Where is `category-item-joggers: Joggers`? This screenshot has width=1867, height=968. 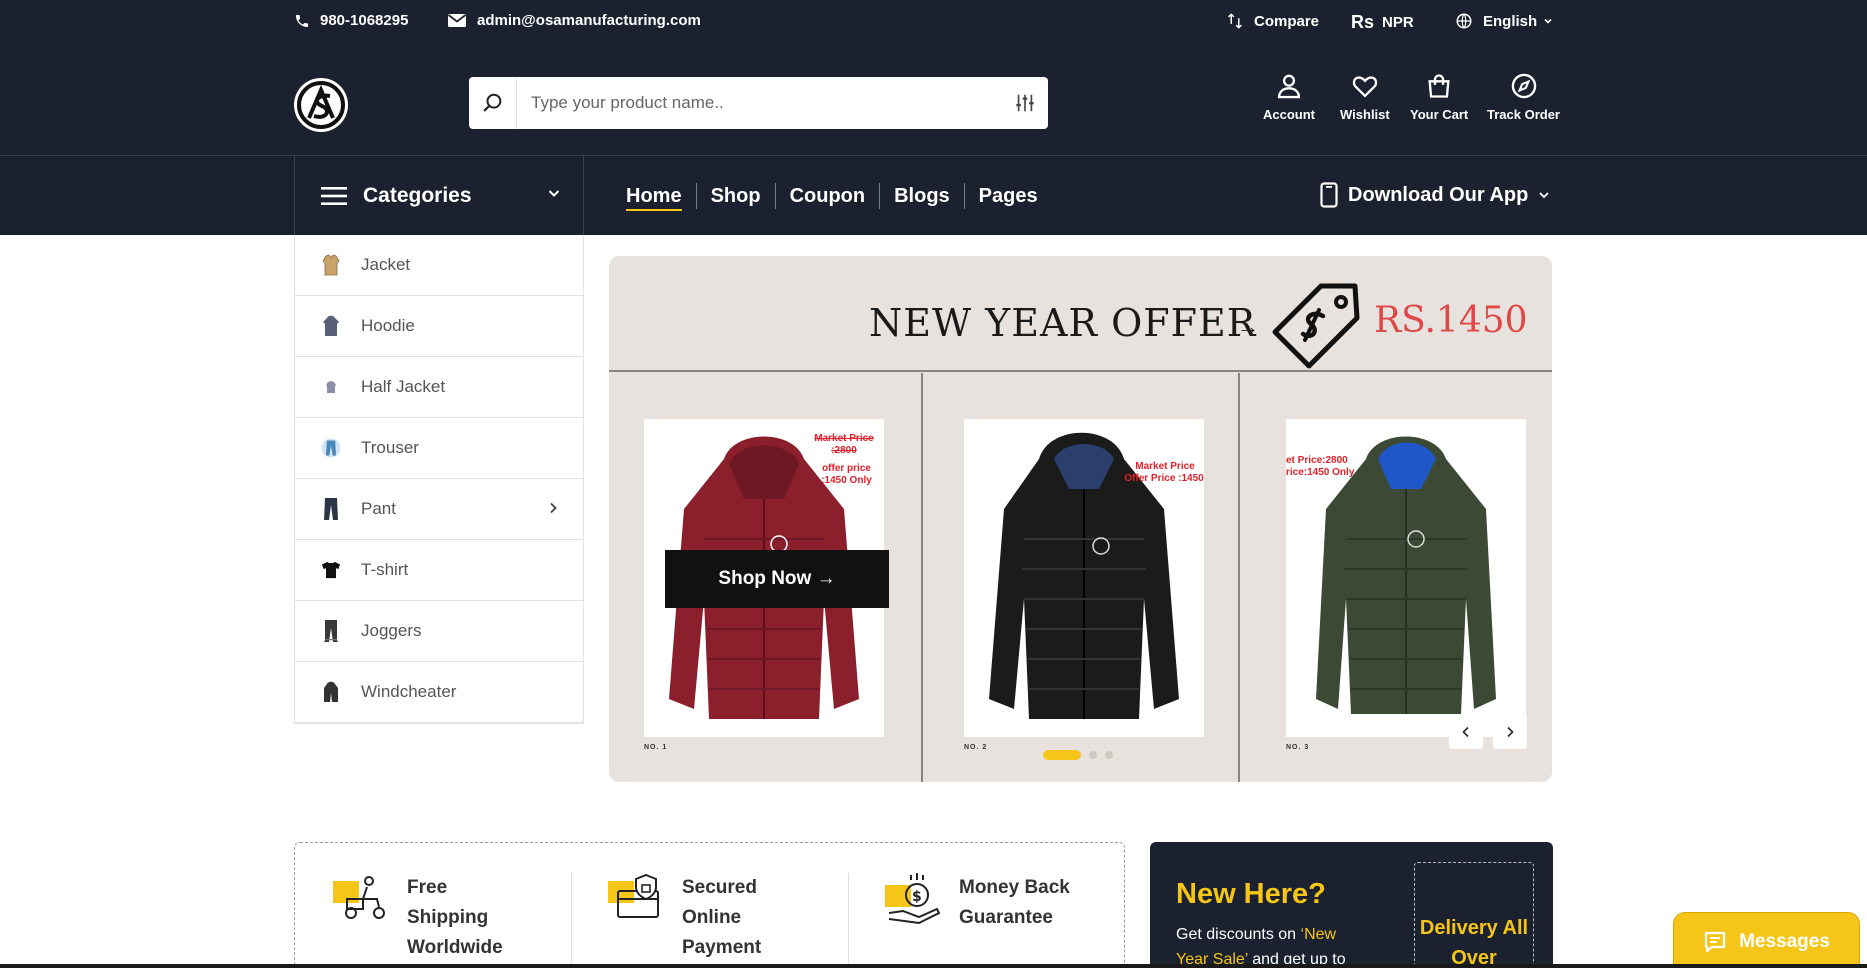 category-item-joggers: Joggers is located at coordinates (439, 631).